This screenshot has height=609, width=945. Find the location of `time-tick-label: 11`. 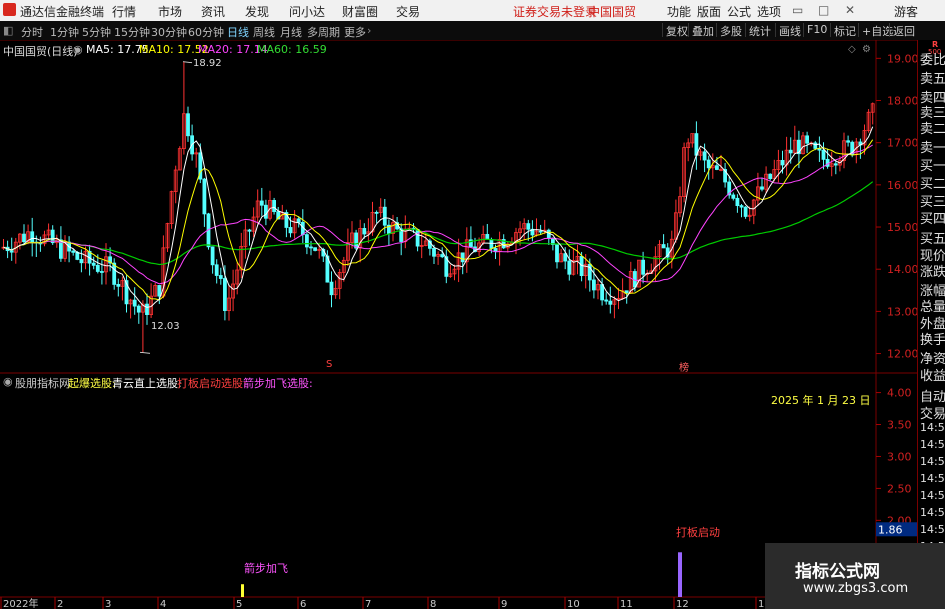

time-tick-label: 11 is located at coordinates (626, 604).